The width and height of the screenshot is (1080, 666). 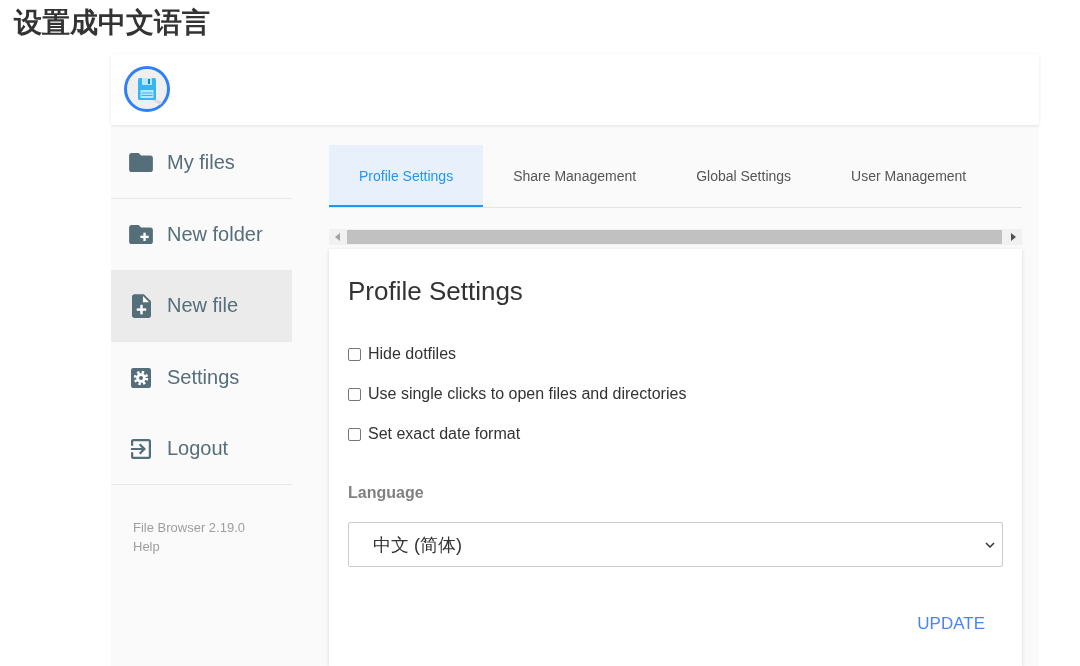 I want to click on chevron-down-icon, so click(x=990, y=544).